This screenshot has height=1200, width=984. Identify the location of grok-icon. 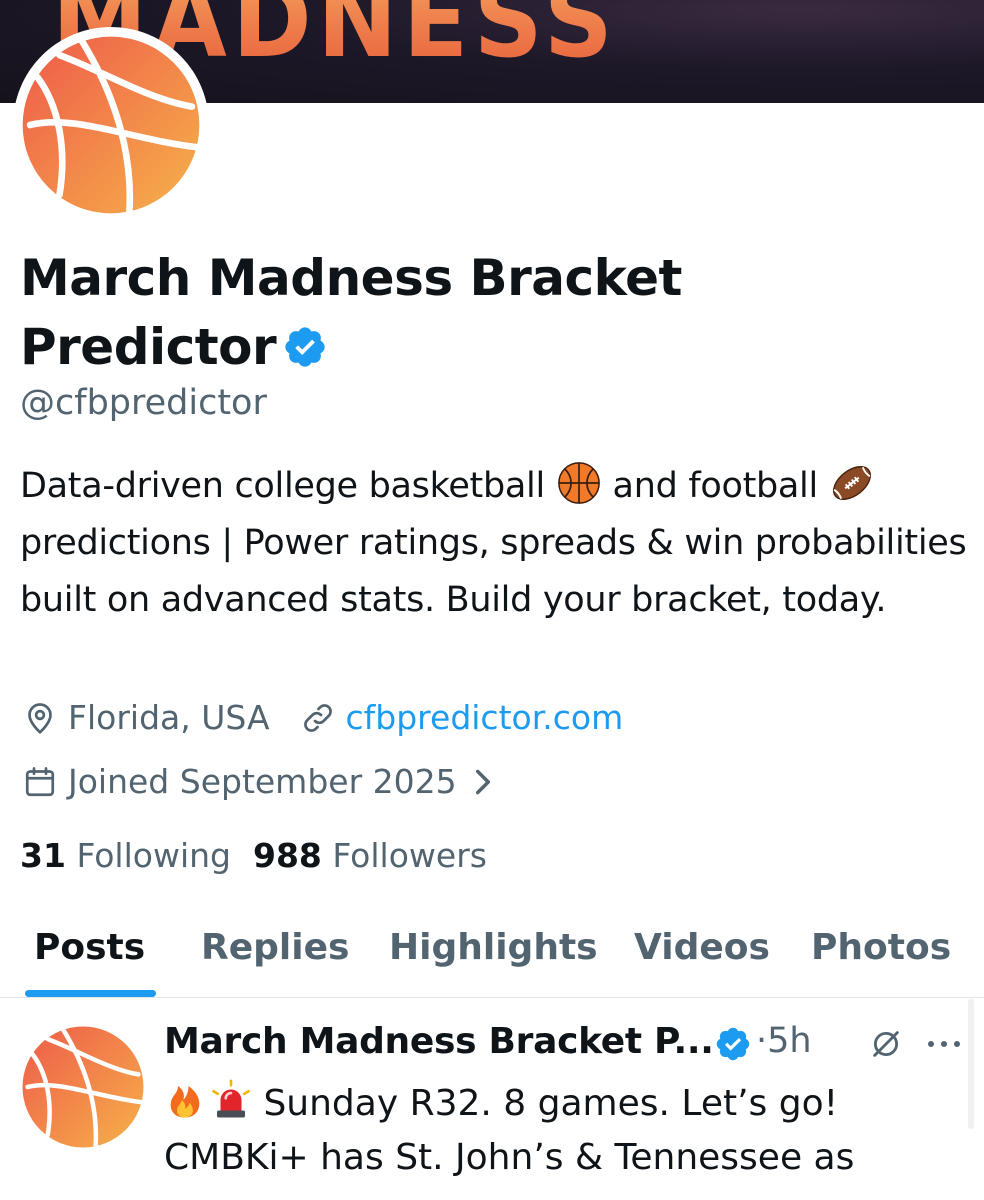
(886, 1044).